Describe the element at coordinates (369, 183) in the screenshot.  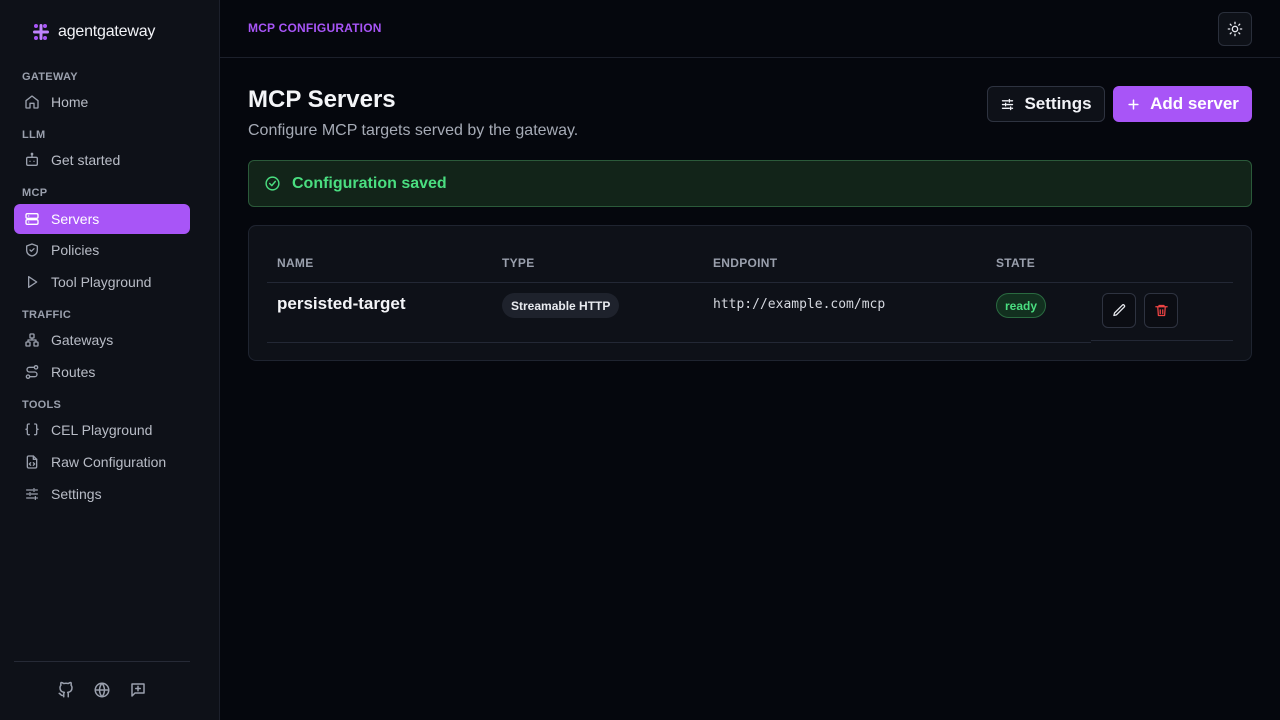
I see `alert-text: Configuration saved` at that location.